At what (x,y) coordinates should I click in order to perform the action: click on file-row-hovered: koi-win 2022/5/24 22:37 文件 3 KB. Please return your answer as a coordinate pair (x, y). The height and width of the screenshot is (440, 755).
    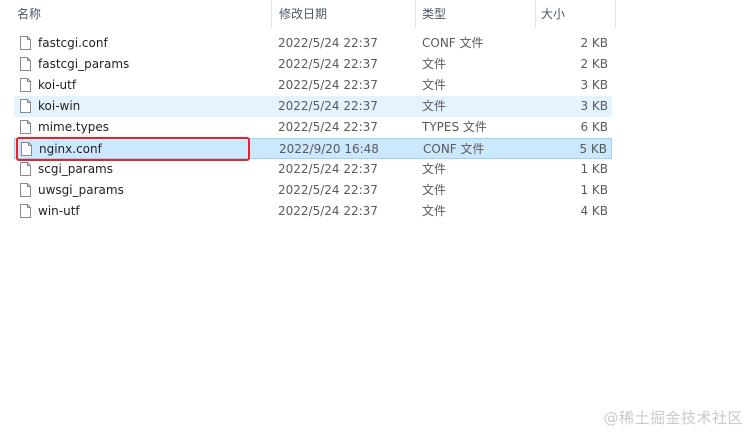
    Looking at the image, I should click on (313, 106).